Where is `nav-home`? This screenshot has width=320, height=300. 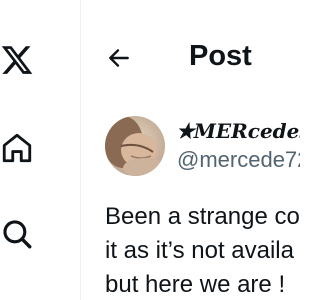 nav-home is located at coordinates (20, 148).